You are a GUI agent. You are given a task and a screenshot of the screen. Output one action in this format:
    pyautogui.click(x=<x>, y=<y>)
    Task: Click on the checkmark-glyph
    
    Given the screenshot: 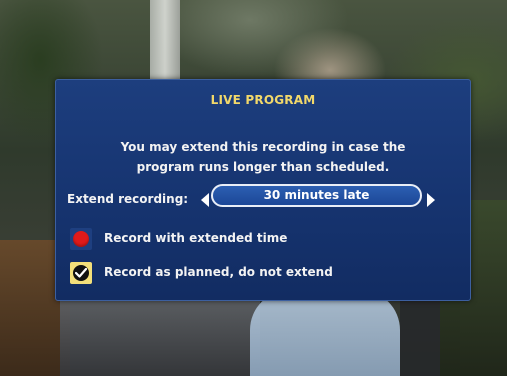 What is the action you would take?
    pyautogui.click(x=81, y=273)
    